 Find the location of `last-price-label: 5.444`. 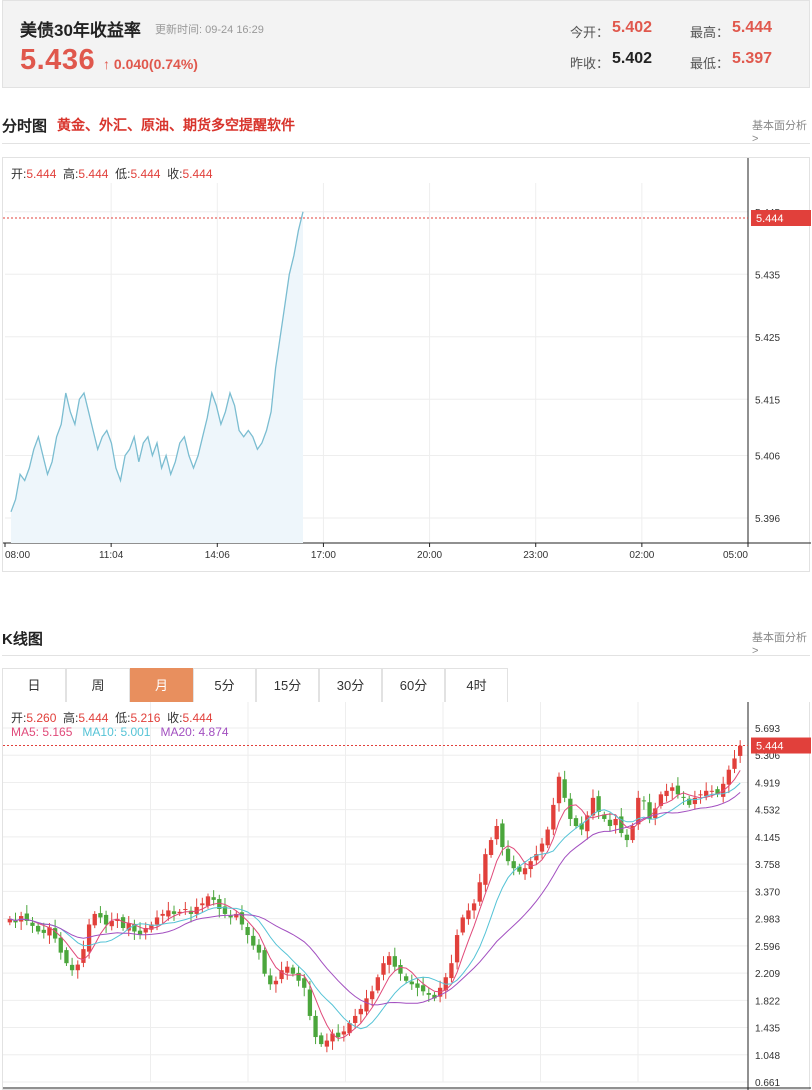

last-price-label: 5.444 is located at coordinates (770, 219).